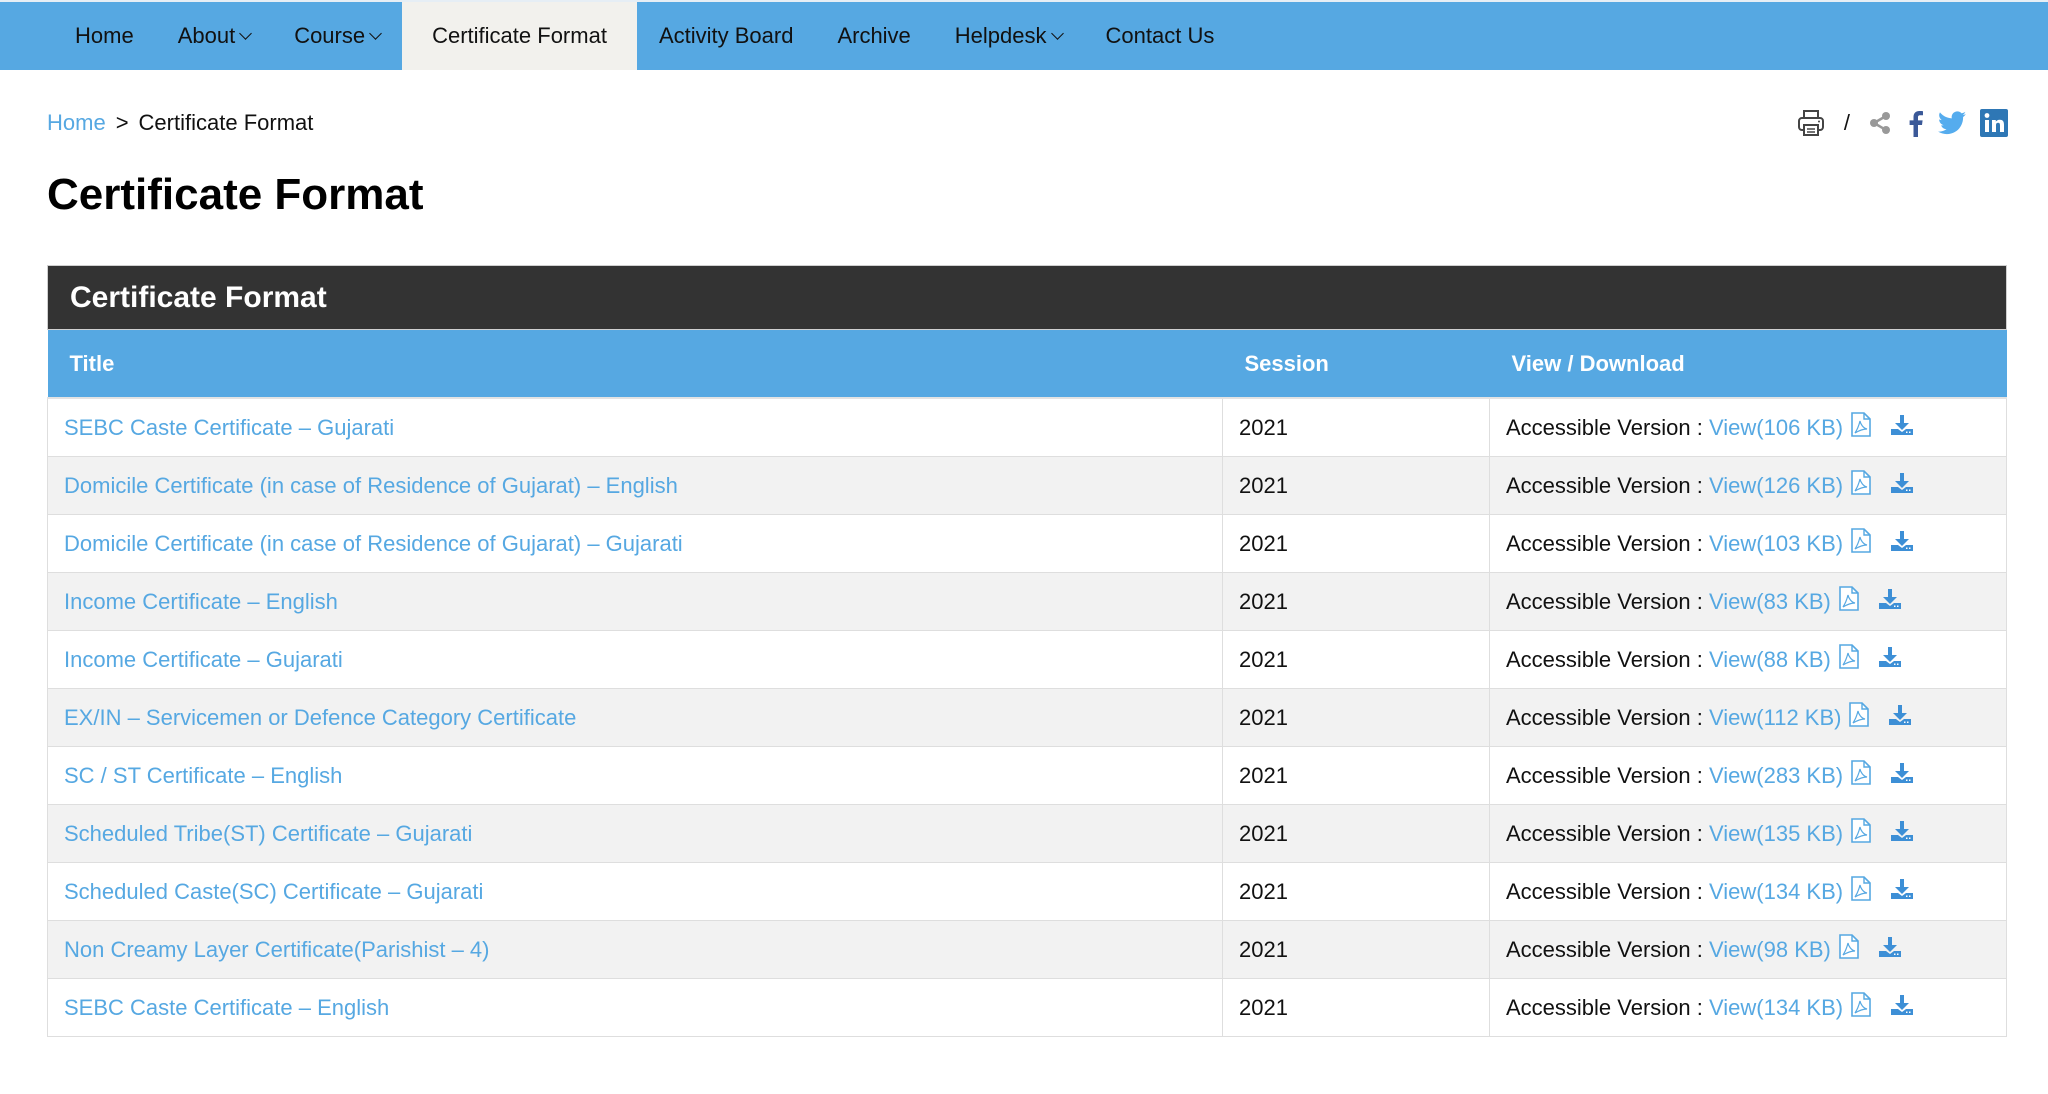  What do you see at coordinates (226, 1007) in the screenshot?
I see `certificate-title-link: SEBC Caste Certificate – English` at bounding box center [226, 1007].